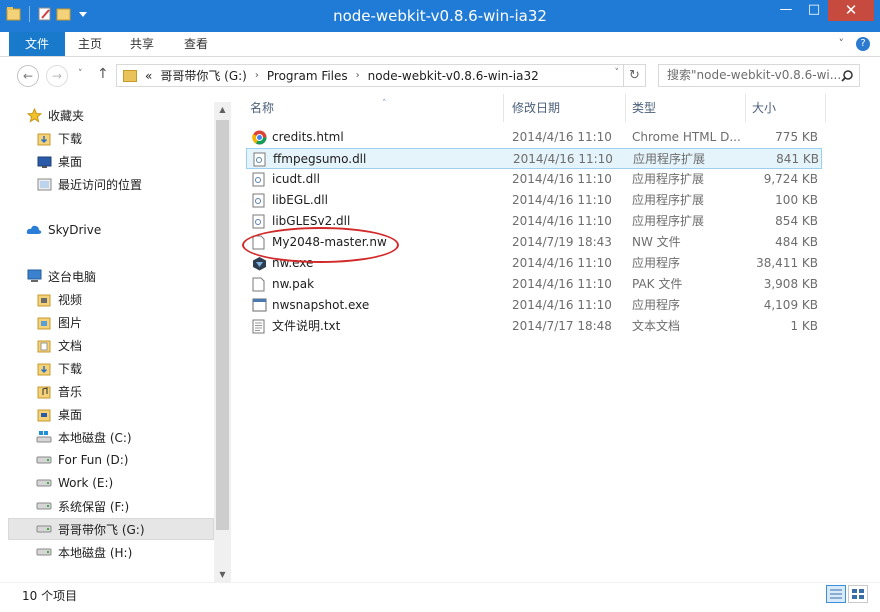  What do you see at coordinates (786, 10) in the screenshot?
I see `minimize-button: —` at bounding box center [786, 10].